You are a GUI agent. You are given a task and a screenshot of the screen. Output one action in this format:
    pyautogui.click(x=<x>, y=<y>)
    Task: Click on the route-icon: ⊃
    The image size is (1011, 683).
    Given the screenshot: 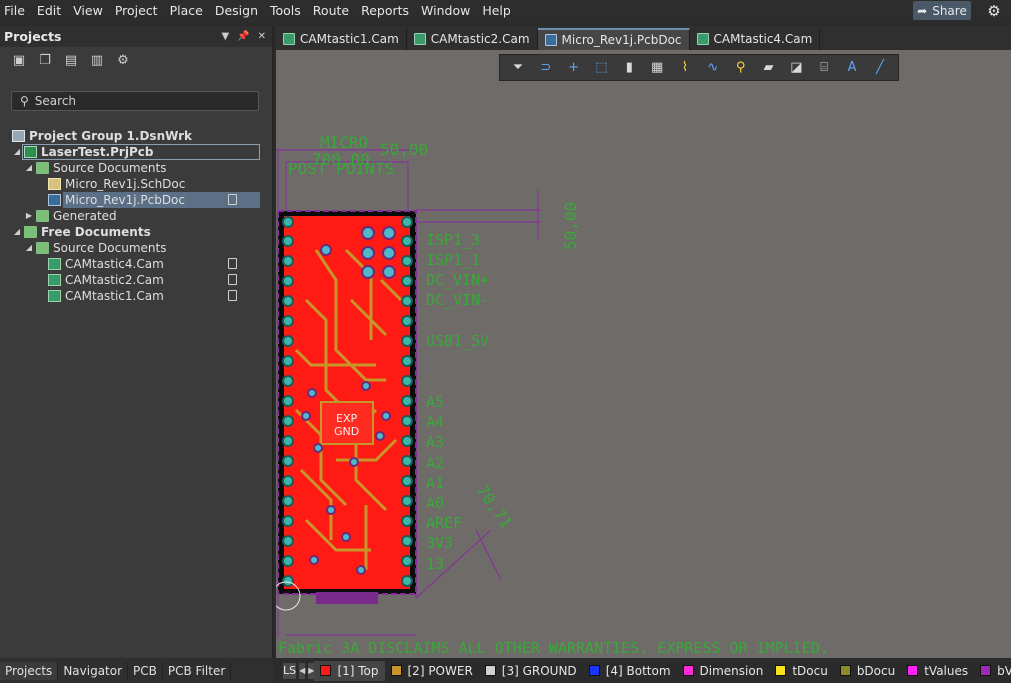 What is the action you would take?
    pyautogui.click(x=546, y=68)
    